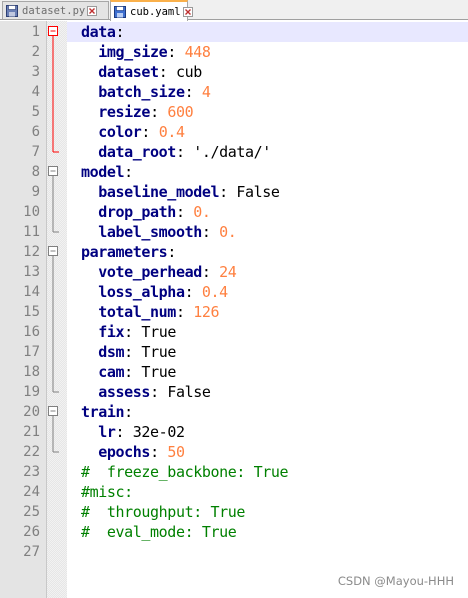 This screenshot has width=468, height=598. I want to click on line-number: 26, so click(31, 532).